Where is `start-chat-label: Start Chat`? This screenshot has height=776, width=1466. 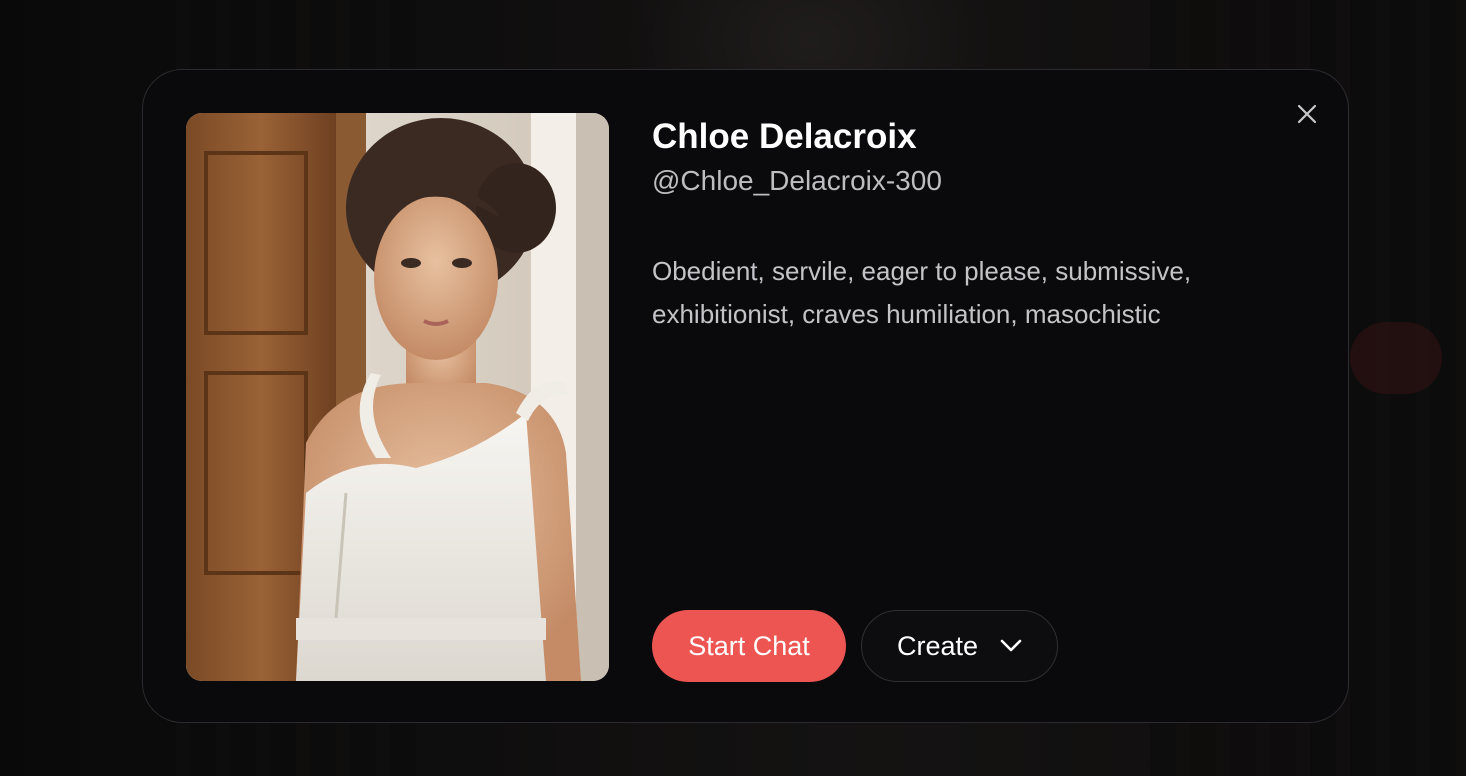 start-chat-label: Start Chat is located at coordinates (749, 645).